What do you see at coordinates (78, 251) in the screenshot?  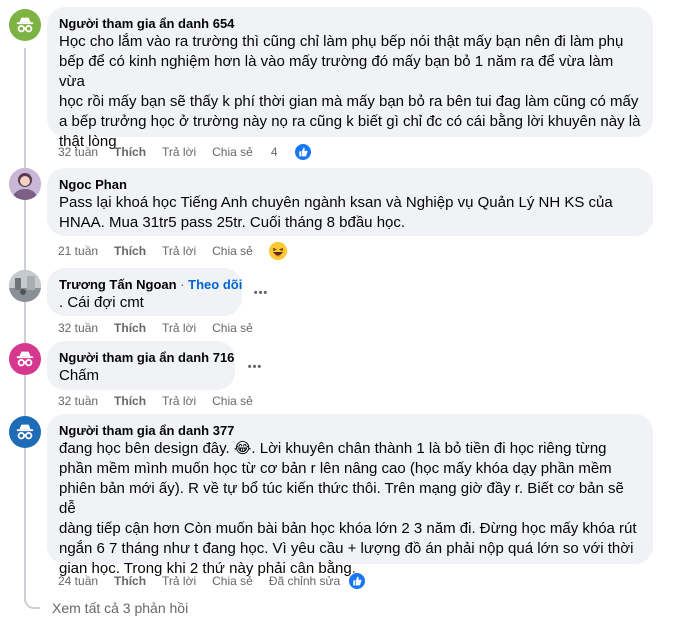 I see `comment-time: 21 tuần` at bounding box center [78, 251].